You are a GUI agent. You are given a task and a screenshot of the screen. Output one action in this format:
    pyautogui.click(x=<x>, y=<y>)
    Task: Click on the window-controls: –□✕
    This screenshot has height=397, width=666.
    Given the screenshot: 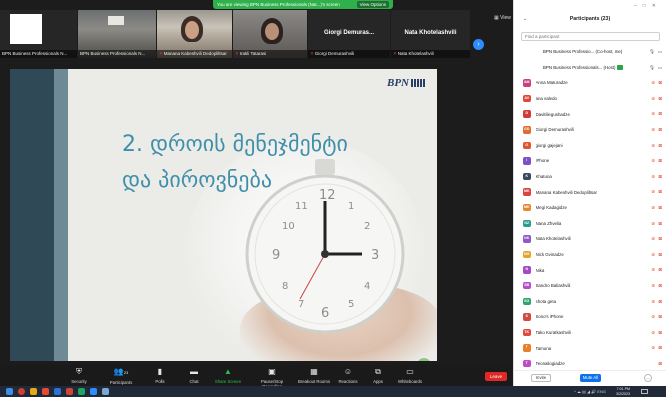 What is the action you would take?
    pyautogui.click(x=648, y=6)
    